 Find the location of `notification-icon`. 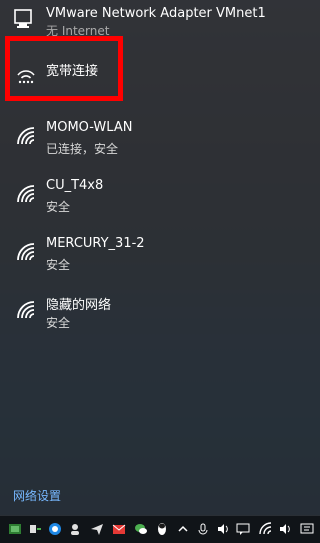

notification-icon is located at coordinates (307, 529).